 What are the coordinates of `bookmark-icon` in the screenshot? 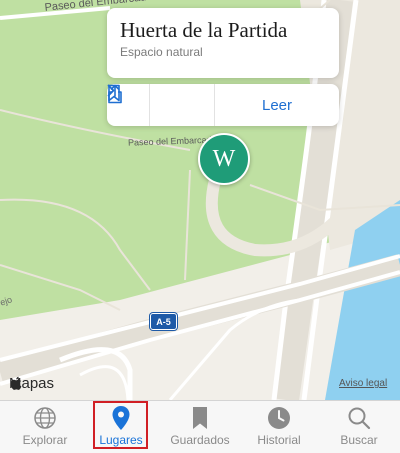 It's located at (200, 418).